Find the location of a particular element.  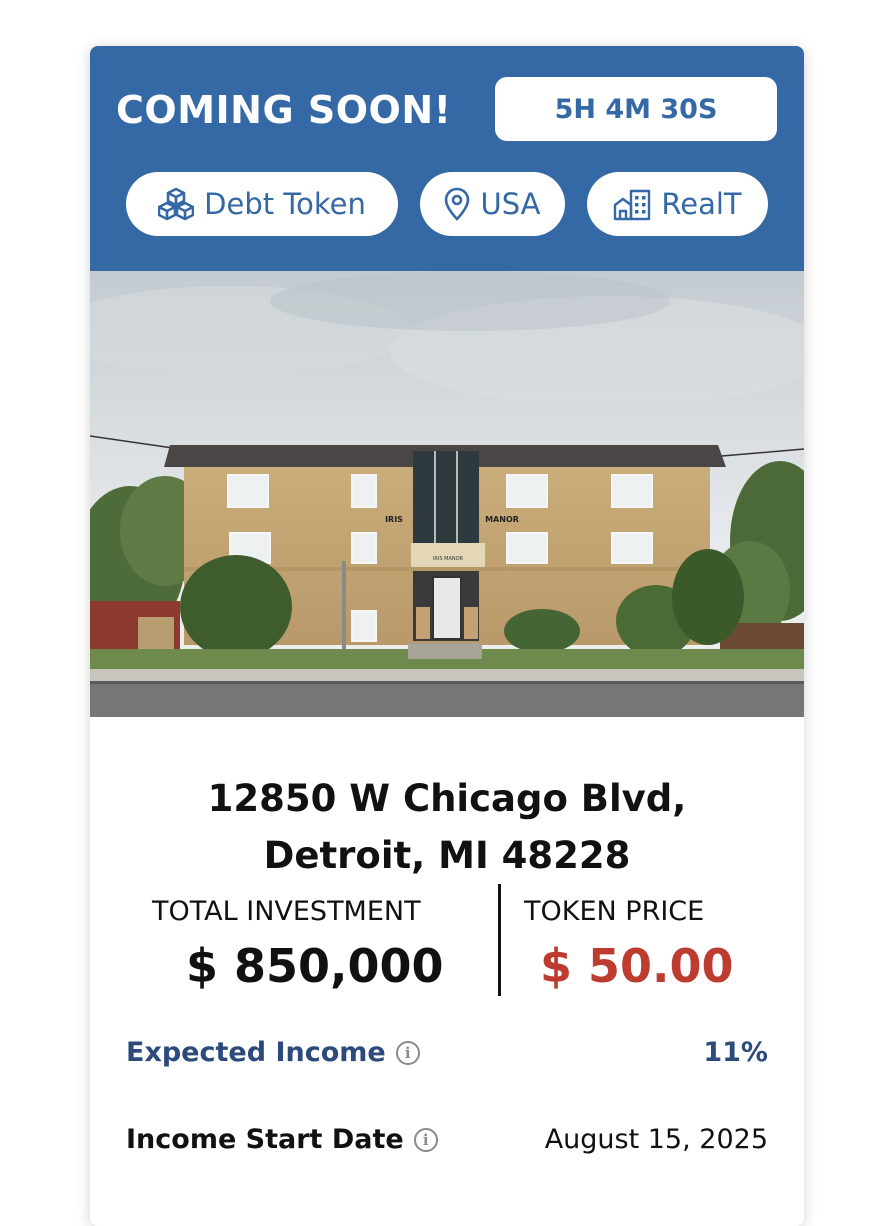

location-pin-icon is located at coordinates (457, 204).